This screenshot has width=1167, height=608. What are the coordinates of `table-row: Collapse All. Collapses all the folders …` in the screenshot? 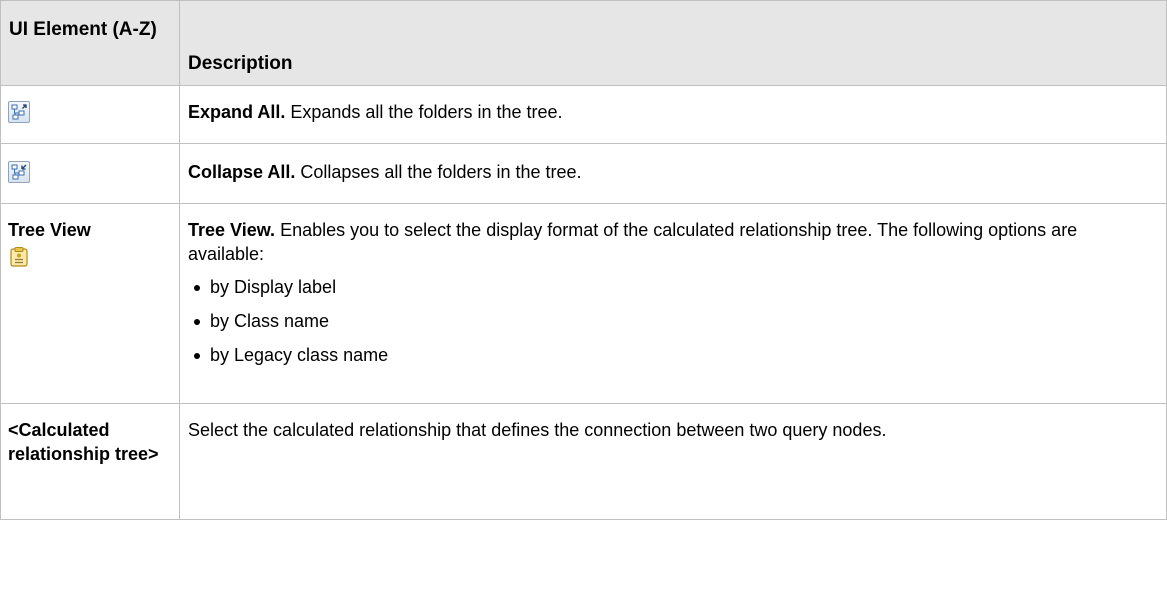 It's located at (583, 173).